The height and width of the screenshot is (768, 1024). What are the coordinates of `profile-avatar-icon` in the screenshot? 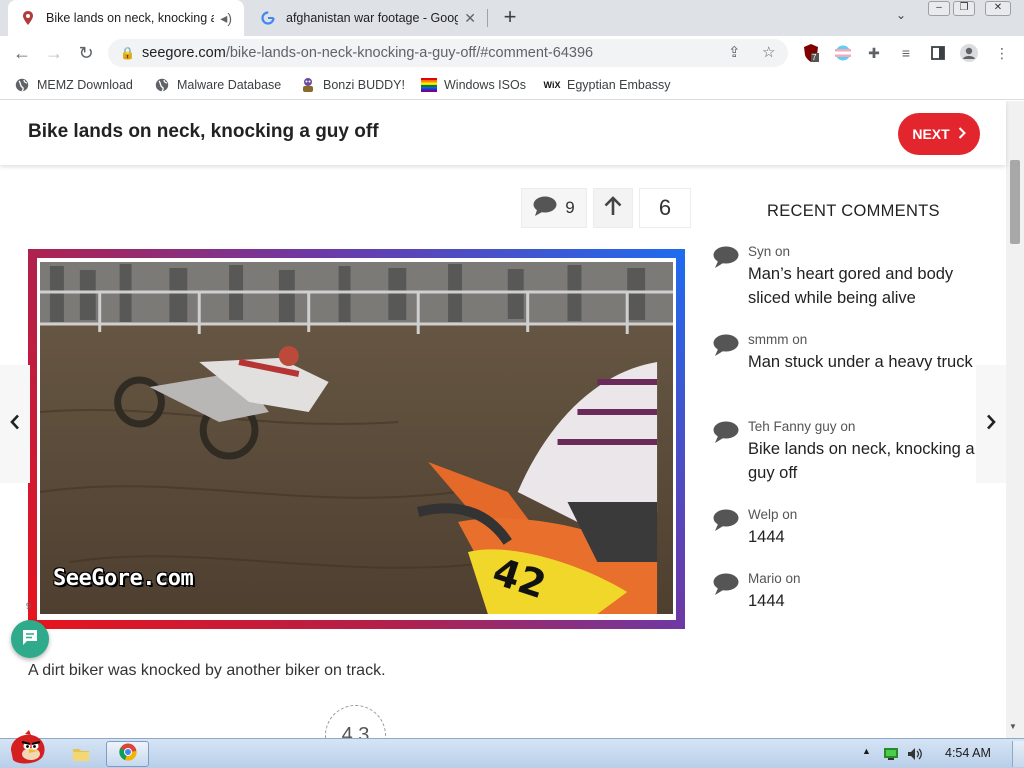 It's located at (969, 53).